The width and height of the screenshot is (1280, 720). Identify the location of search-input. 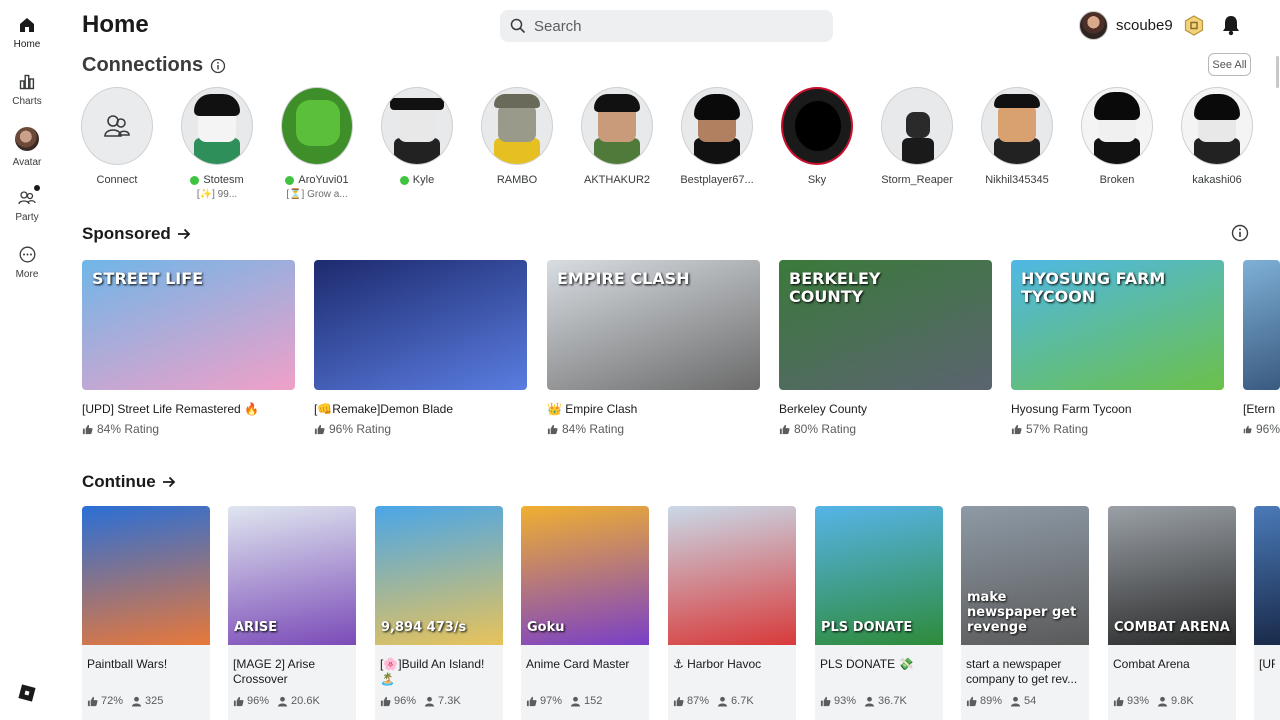
(674, 26).